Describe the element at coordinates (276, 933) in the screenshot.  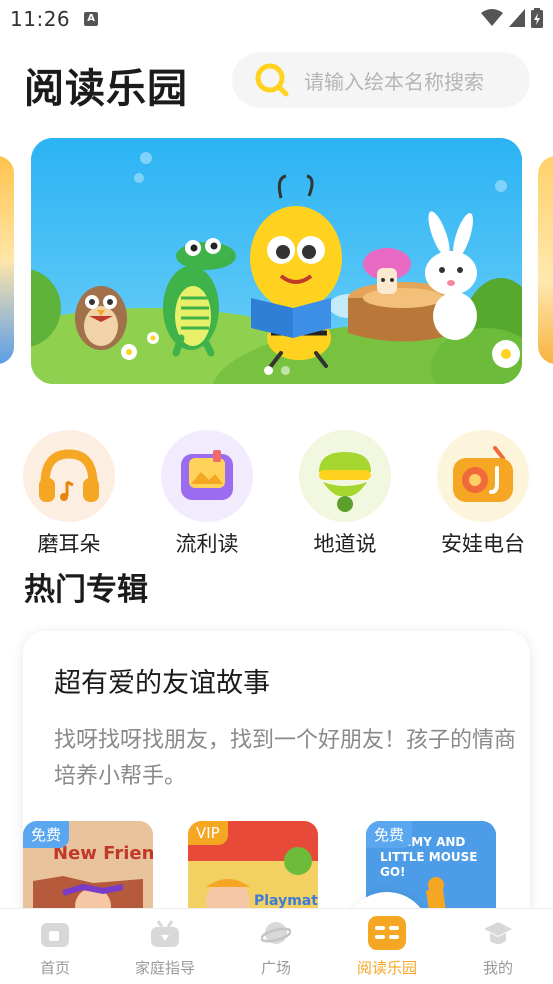
I see `planet-icon` at that location.